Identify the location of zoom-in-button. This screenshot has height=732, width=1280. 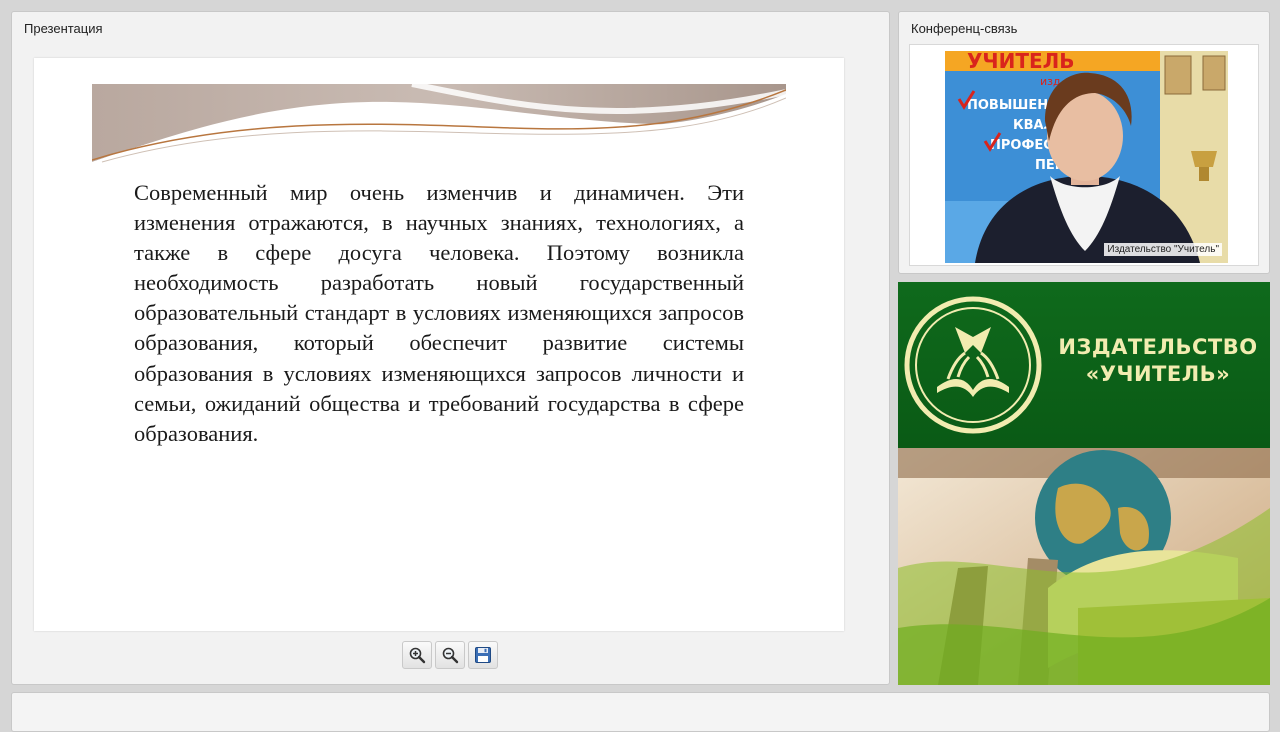
(417, 655).